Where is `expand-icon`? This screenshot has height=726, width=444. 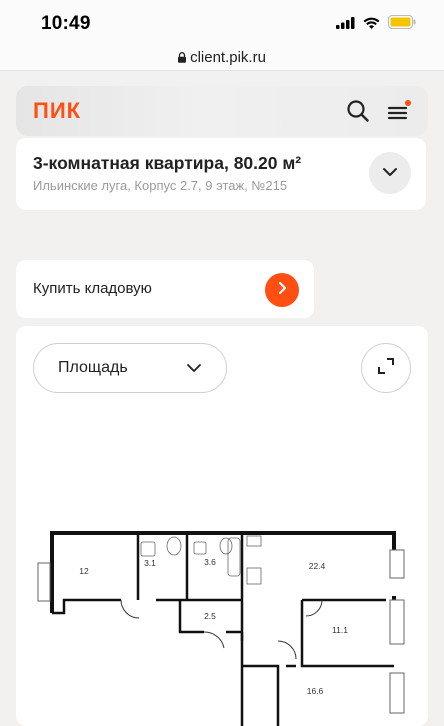 expand-icon is located at coordinates (386, 368).